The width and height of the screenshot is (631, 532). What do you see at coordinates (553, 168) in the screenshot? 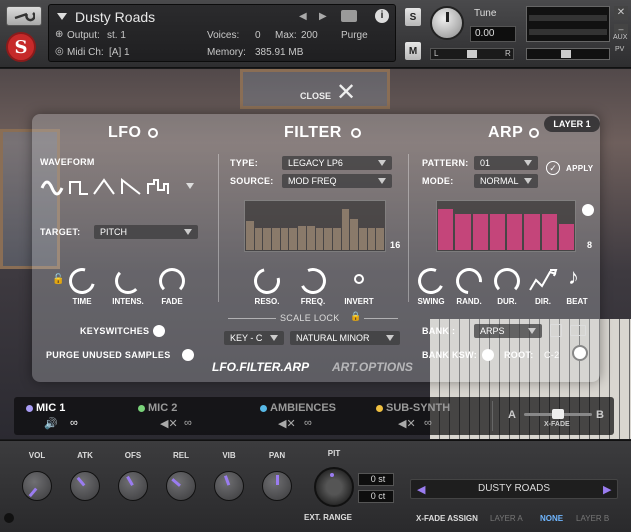
I see `apply-check-icon: ✓` at bounding box center [553, 168].